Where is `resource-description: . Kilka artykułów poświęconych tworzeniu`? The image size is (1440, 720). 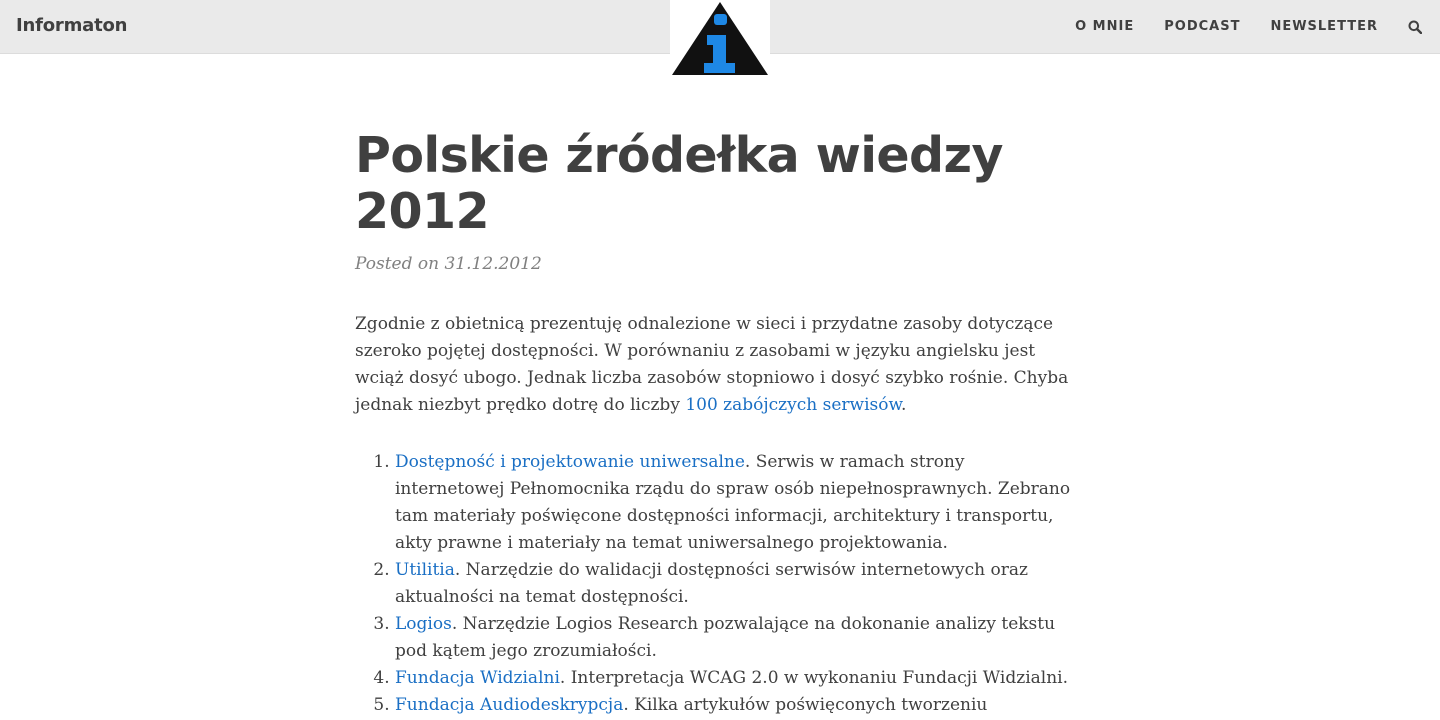 resource-description: . Kilka artykułów poświęconych tworzeniu is located at coordinates (805, 705).